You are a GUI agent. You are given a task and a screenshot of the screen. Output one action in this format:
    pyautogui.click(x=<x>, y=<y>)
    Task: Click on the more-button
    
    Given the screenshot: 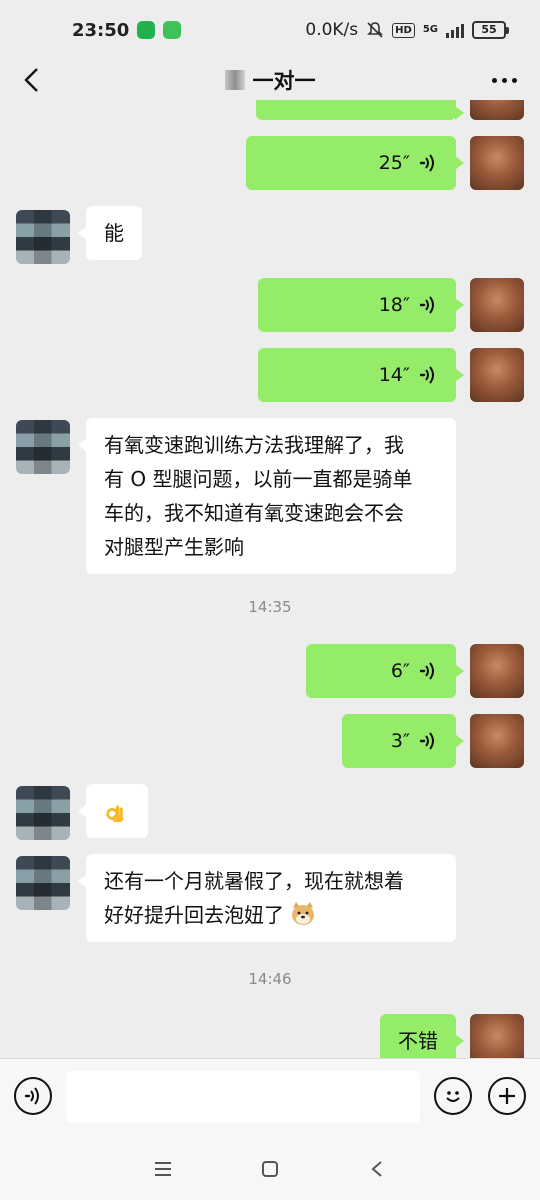 What is the action you would take?
    pyautogui.click(x=504, y=80)
    